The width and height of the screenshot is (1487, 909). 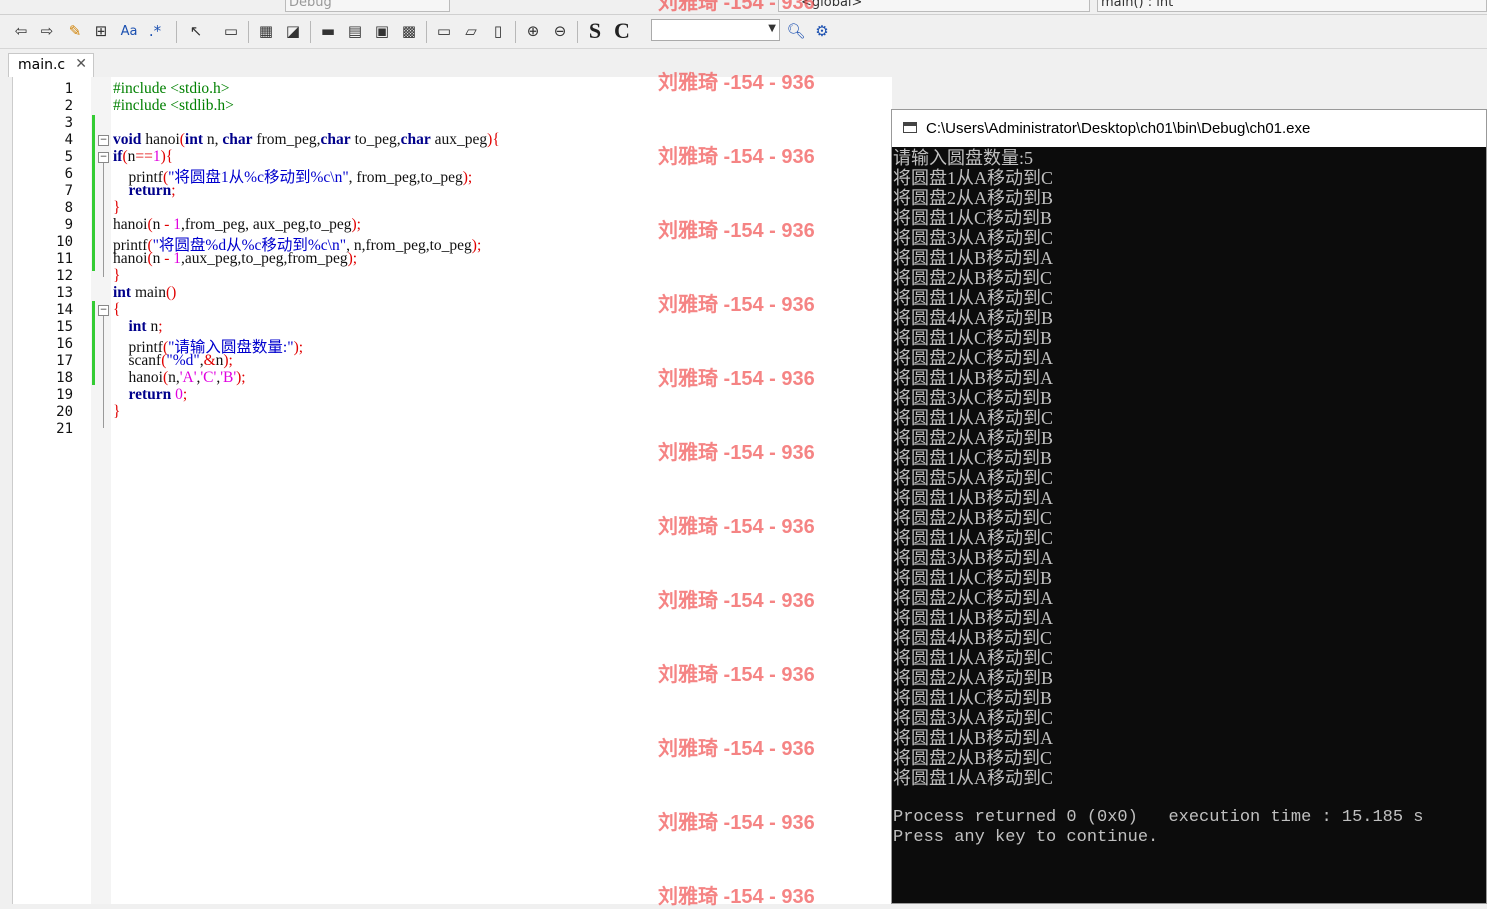 What do you see at coordinates (973, 558) in the screenshot?
I see `console-line: 将圆盘3从B移动到A` at bounding box center [973, 558].